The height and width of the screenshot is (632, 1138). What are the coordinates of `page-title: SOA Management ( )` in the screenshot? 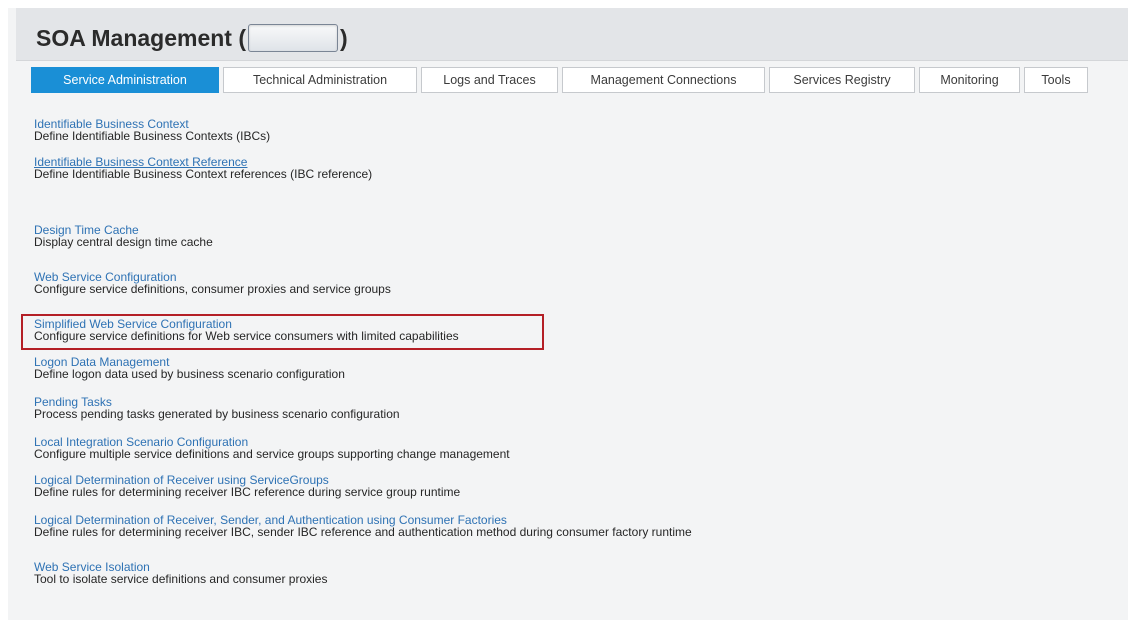 It's located at (192, 38).